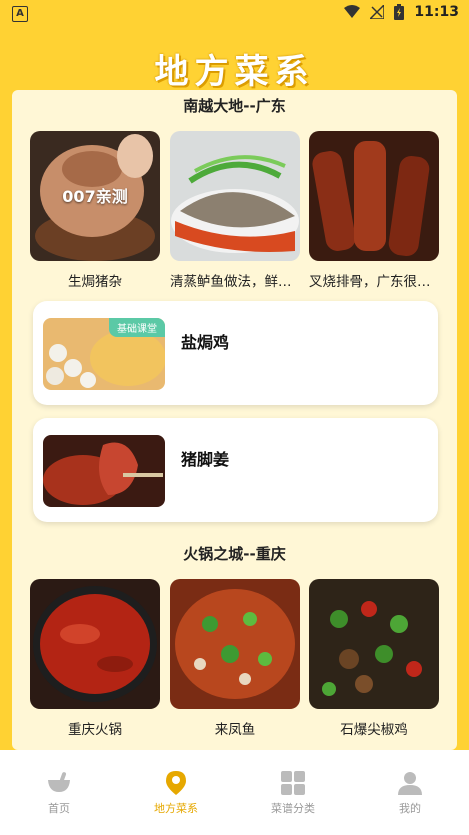 This screenshot has width=469, height=835. What do you see at coordinates (234, 106) in the screenshot?
I see `section-title-guangdong: 南越大地--广东` at bounding box center [234, 106].